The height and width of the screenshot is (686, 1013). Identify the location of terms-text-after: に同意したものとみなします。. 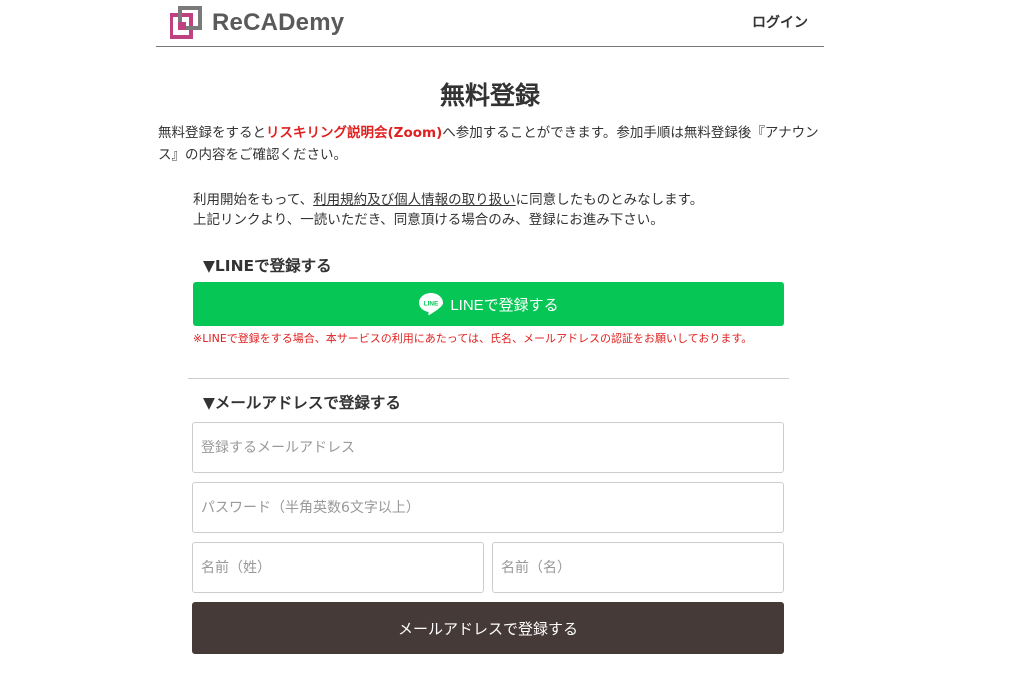
(609, 200).